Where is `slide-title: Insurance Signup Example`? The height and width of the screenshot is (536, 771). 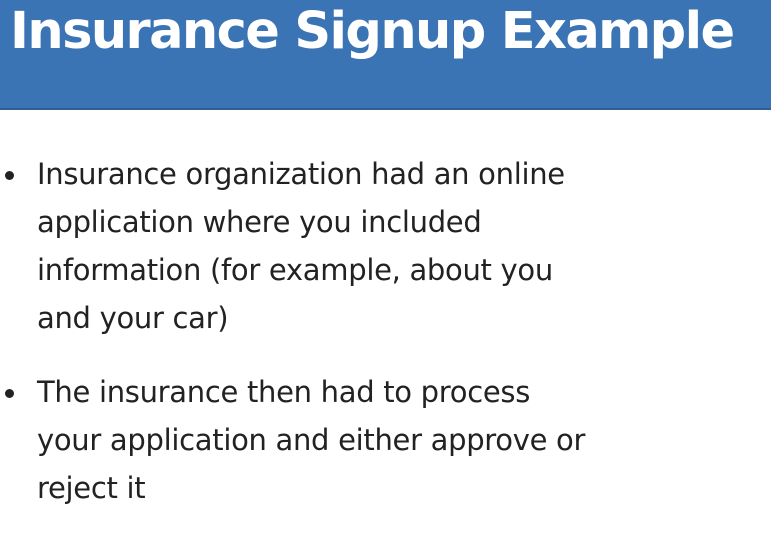 slide-title: Insurance Signup Example is located at coordinates (372, 31).